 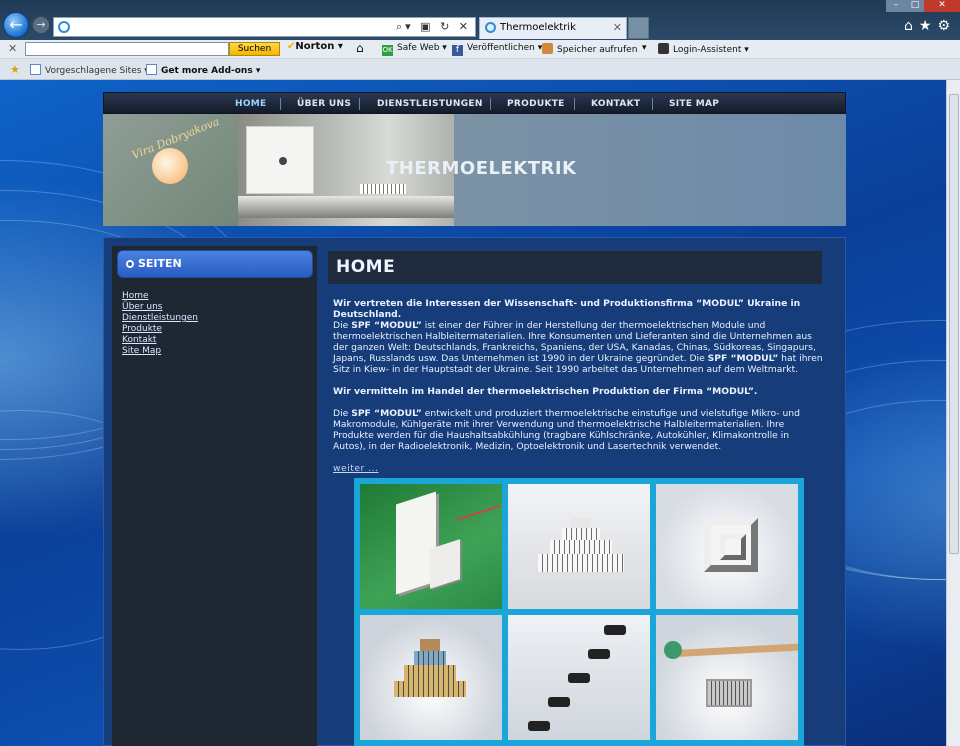 I want to click on window-controls: – □ ✕, so click(x=923, y=6).